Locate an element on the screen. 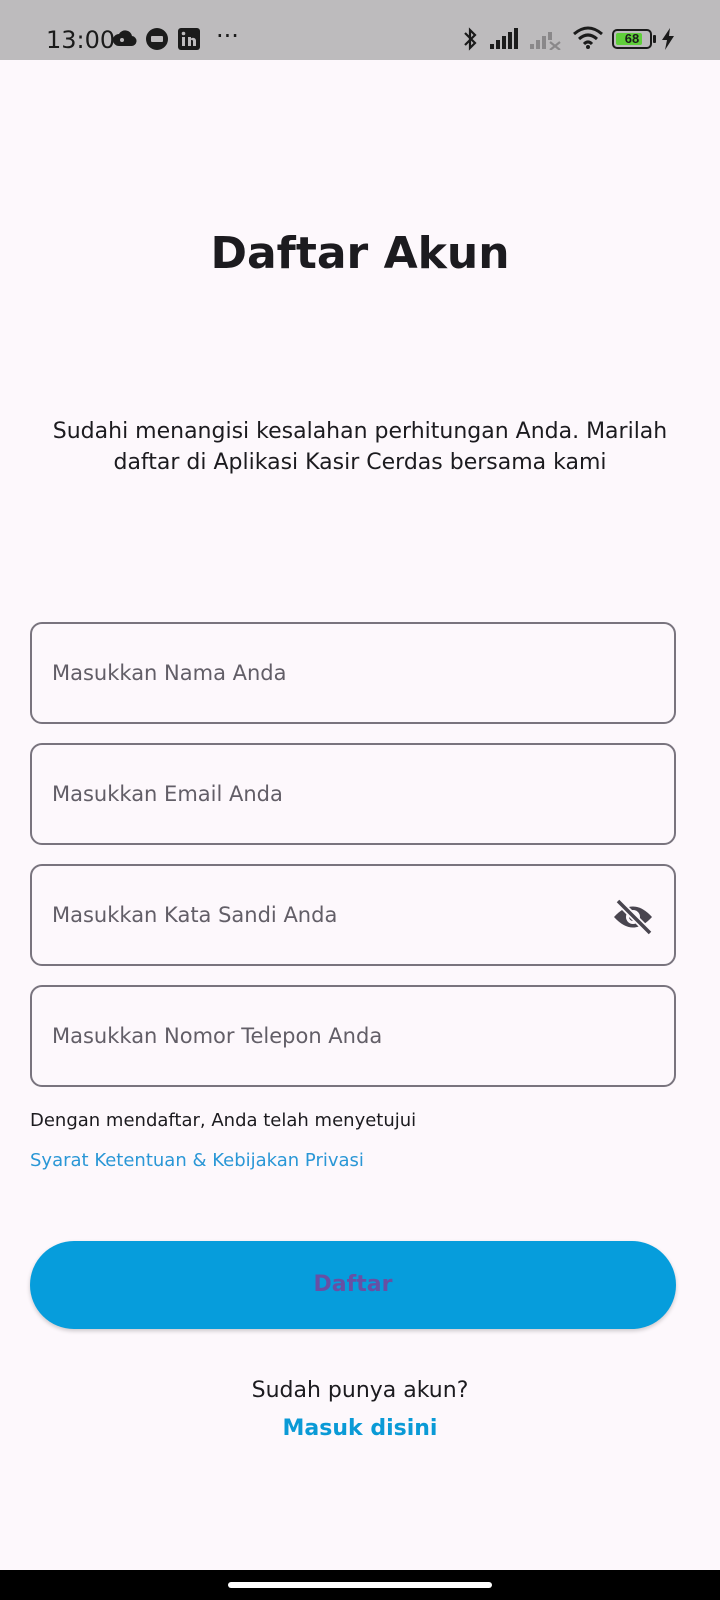 Image resolution: width=720 pixels, height=1600 pixels. battery-level: 68 is located at coordinates (632, 38).